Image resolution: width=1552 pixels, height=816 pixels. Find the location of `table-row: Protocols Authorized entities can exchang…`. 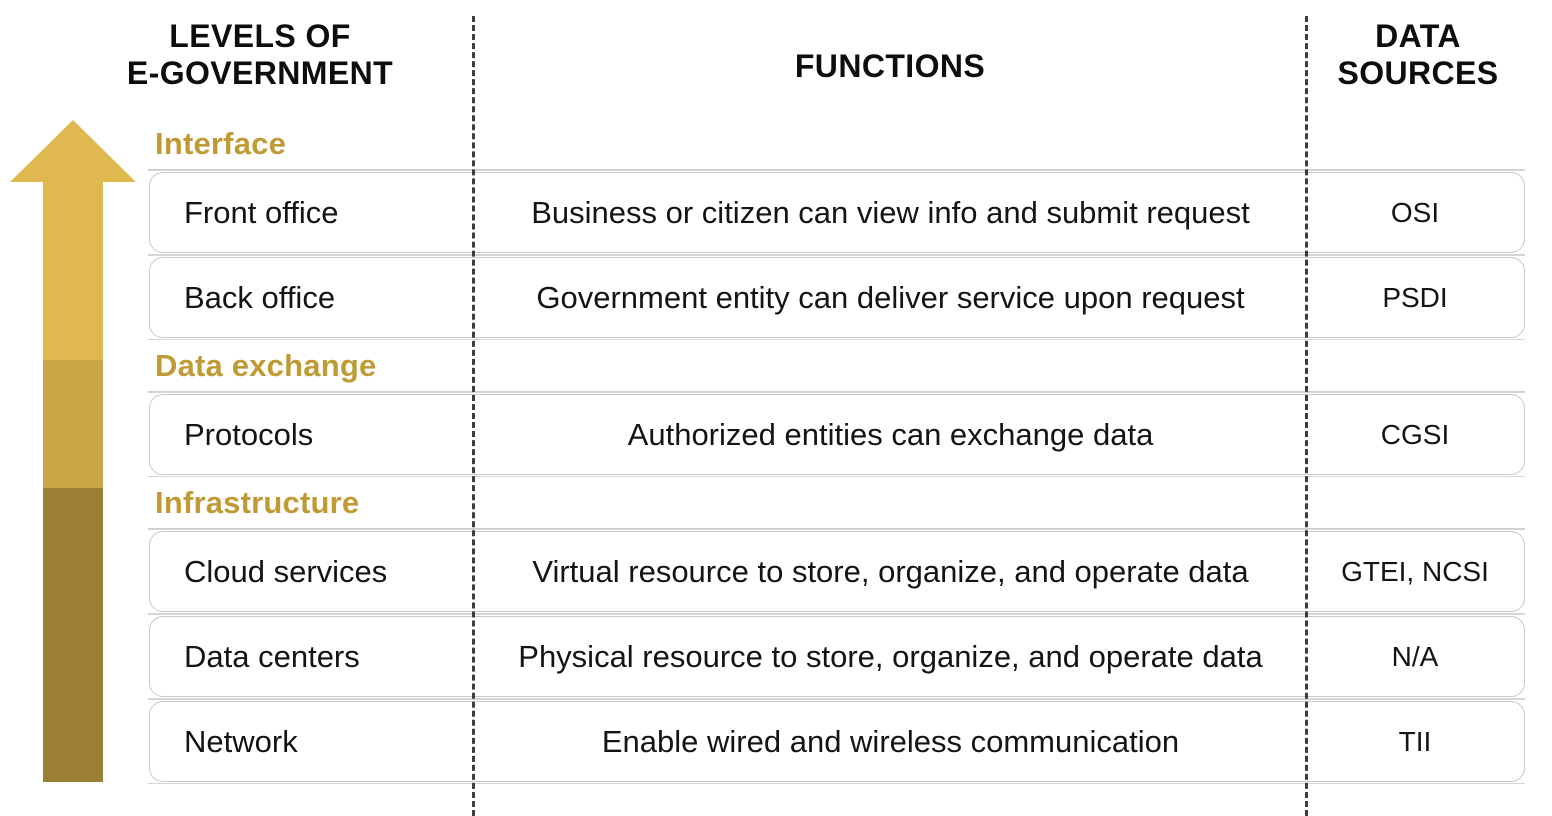

table-row: Protocols Authorized entities can exchang… is located at coordinates (776, 434).